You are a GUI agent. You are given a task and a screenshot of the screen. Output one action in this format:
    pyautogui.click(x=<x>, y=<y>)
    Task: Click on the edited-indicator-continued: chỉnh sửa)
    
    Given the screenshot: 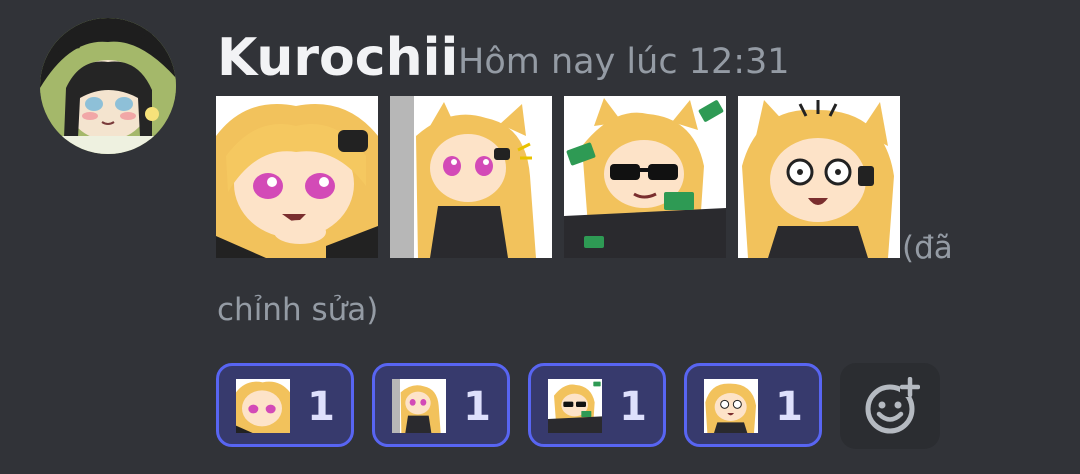 What is the action you would take?
    pyautogui.click(x=298, y=310)
    